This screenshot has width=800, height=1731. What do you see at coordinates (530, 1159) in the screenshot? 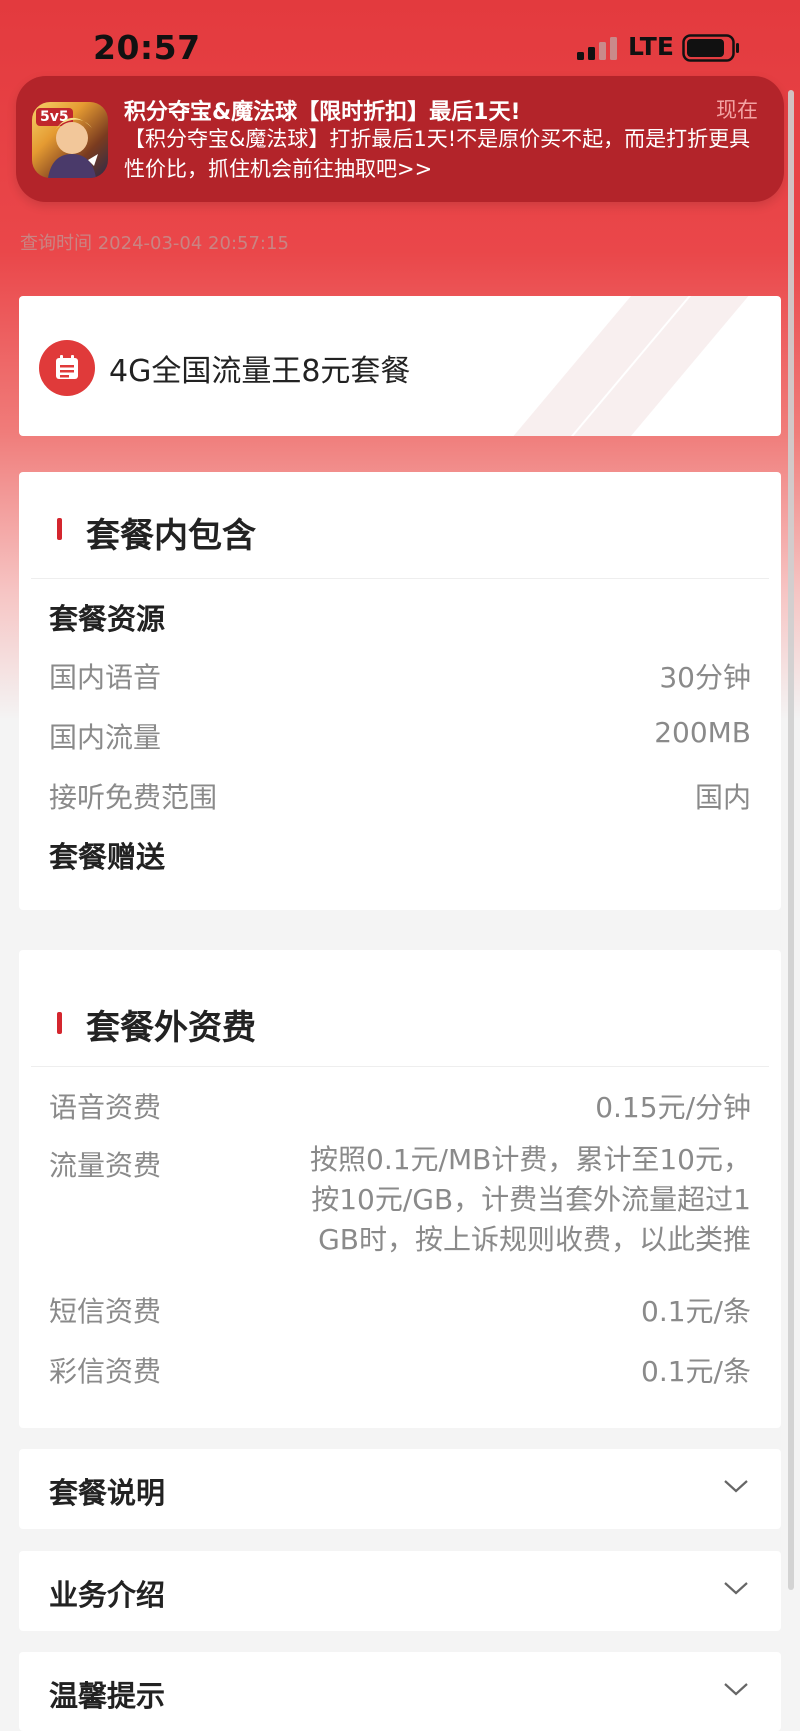
I see `data-fee-line: 按照0.1元/MB计费，累计至10元，` at bounding box center [530, 1159].